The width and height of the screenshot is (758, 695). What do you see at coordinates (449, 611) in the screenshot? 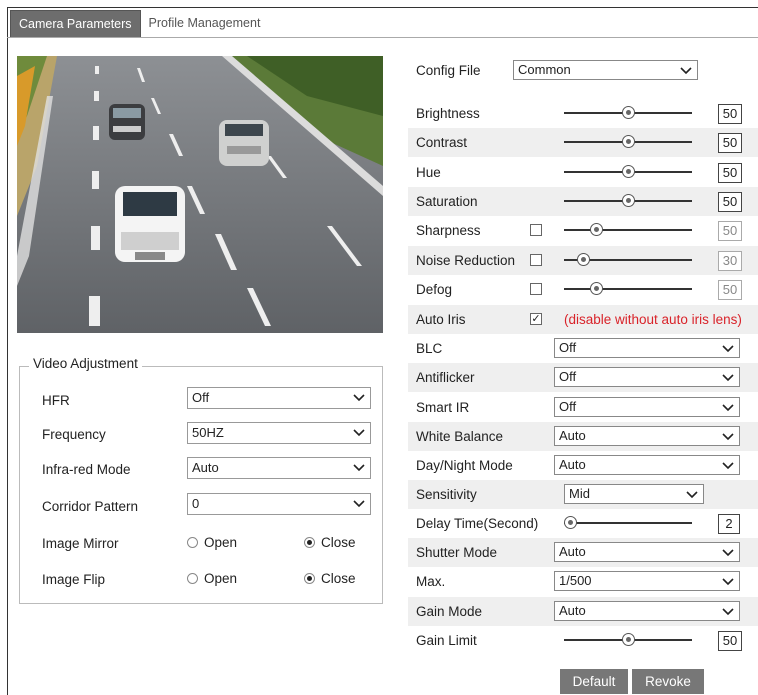
I see `gain-mode-label: Gain Mode` at bounding box center [449, 611].